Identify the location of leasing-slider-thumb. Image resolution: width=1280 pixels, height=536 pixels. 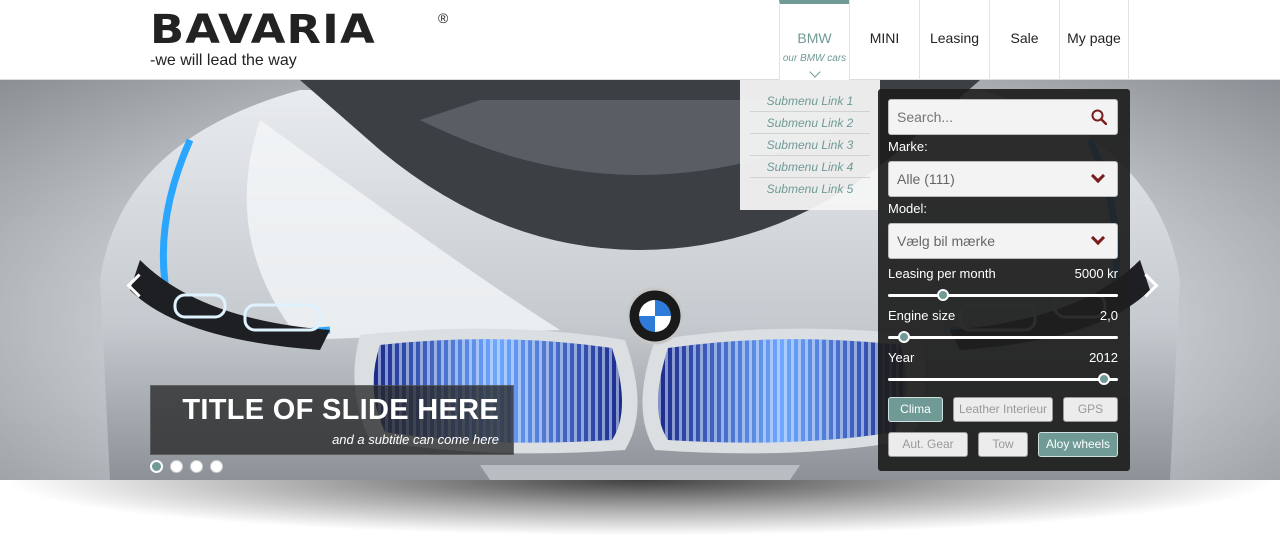
(943, 295).